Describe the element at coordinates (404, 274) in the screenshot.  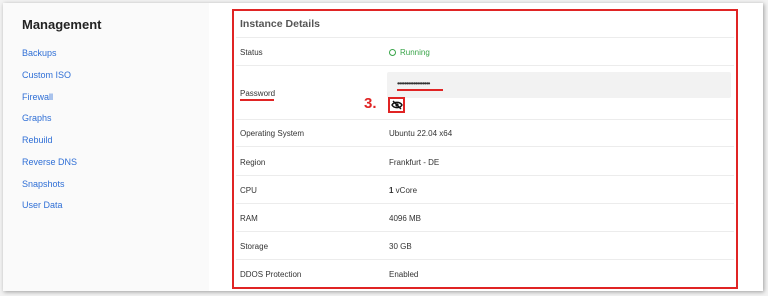
I see `ddos-value: Enabled` at that location.